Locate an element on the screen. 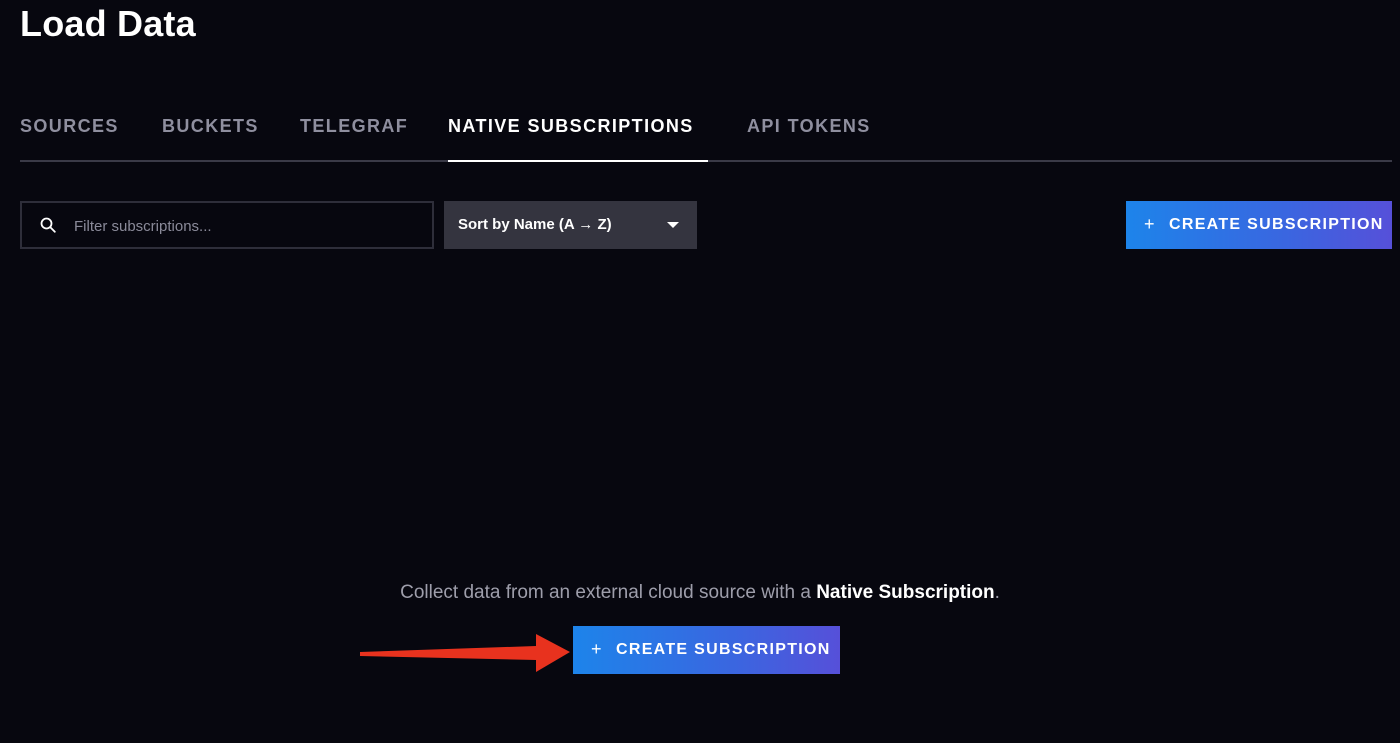 This screenshot has height=743, width=1400. search-input is located at coordinates (249, 226).